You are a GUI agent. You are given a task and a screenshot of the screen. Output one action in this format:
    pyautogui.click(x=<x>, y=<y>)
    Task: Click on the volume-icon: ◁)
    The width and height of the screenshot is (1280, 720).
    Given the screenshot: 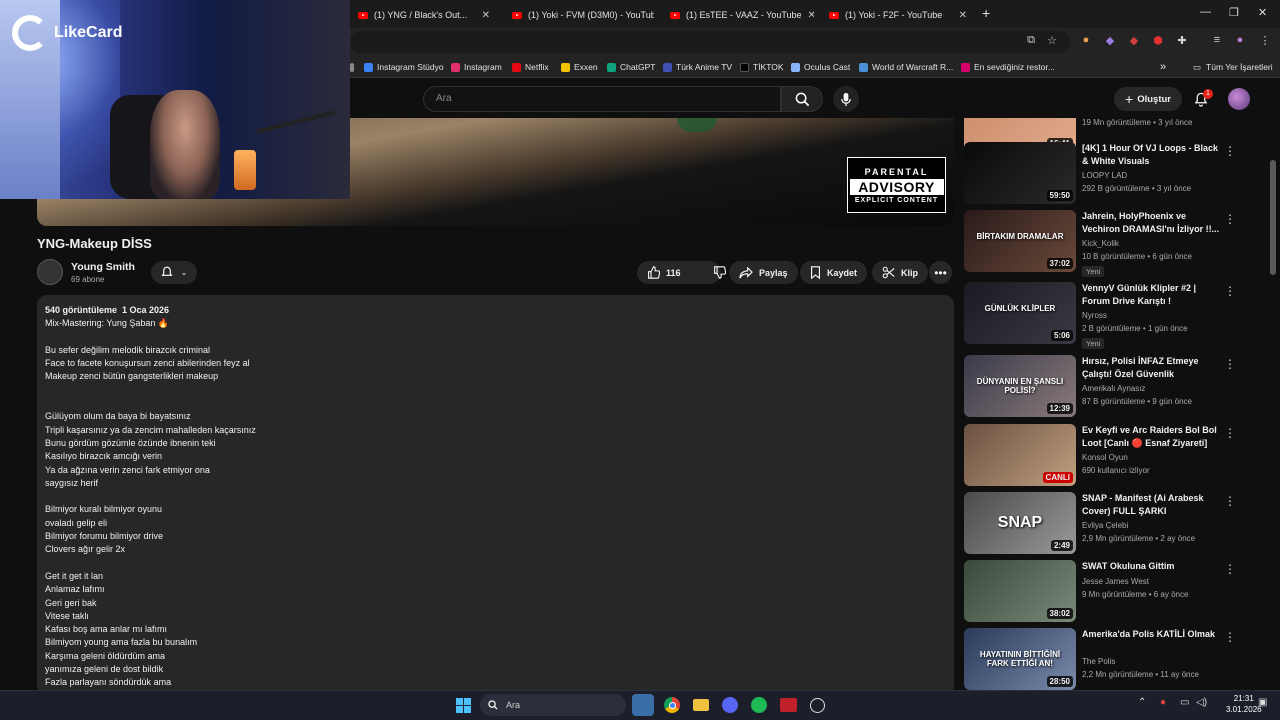 What is the action you would take?
    pyautogui.click(x=1201, y=702)
    